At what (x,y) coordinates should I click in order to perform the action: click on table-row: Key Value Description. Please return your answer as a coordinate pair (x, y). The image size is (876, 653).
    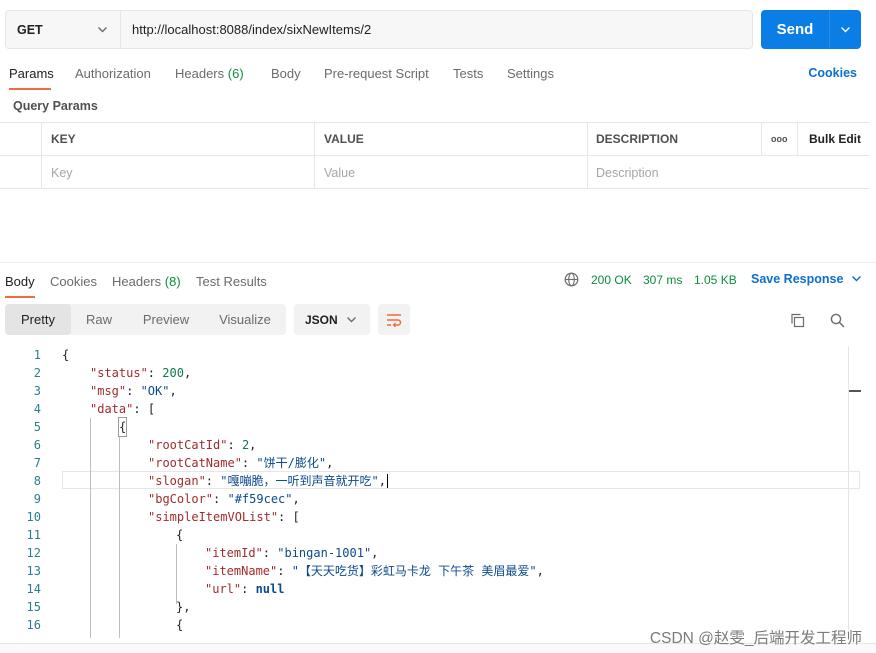
    Looking at the image, I should click on (434, 172).